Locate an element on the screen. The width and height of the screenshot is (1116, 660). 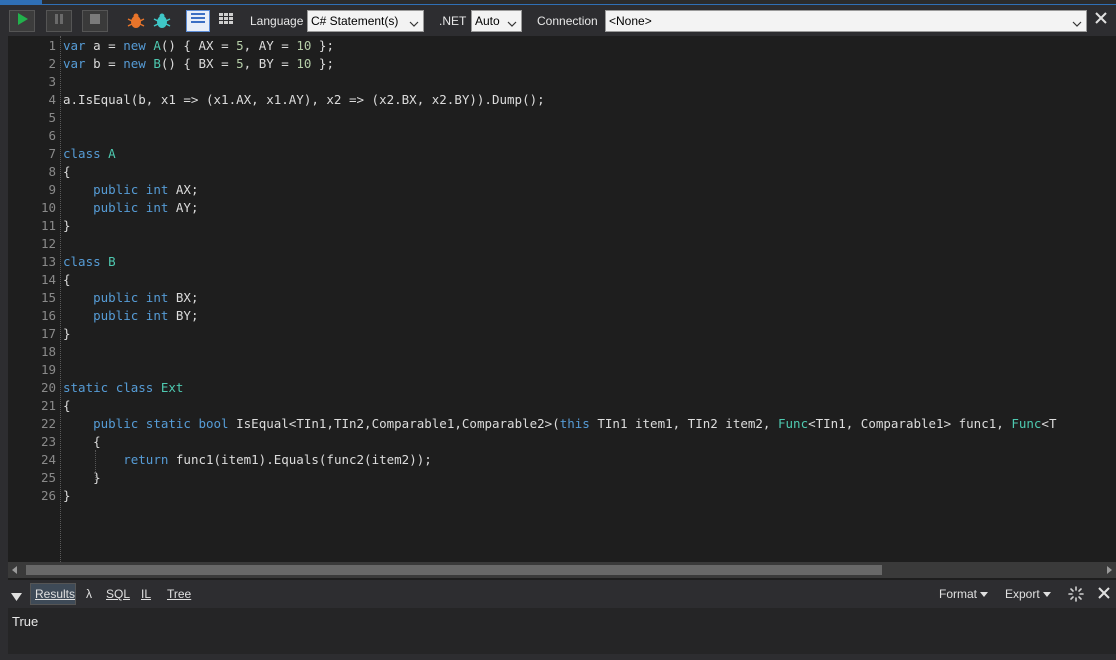
code-token: 5 is located at coordinates (240, 63).